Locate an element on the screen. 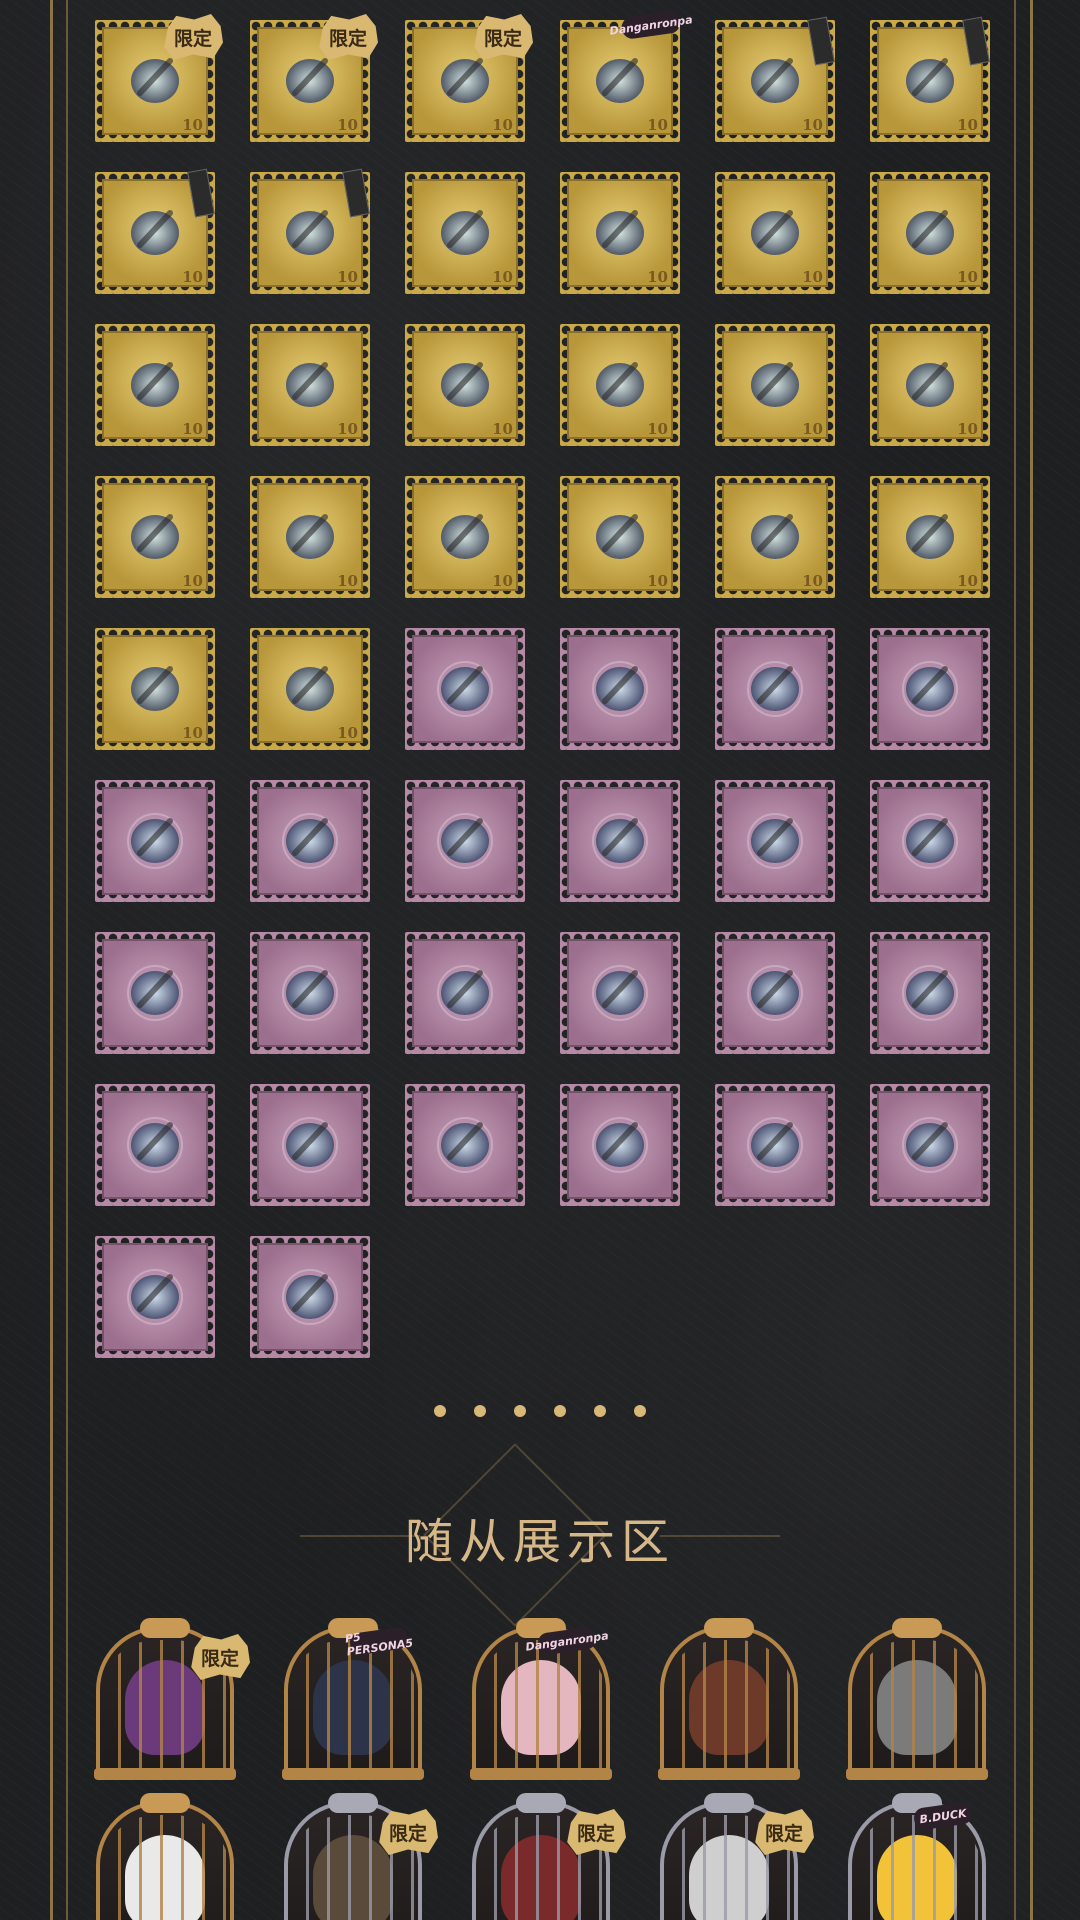 The image size is (1080, 1920). companion-cage: B.DUCK is located at coordinates (917, 1856).